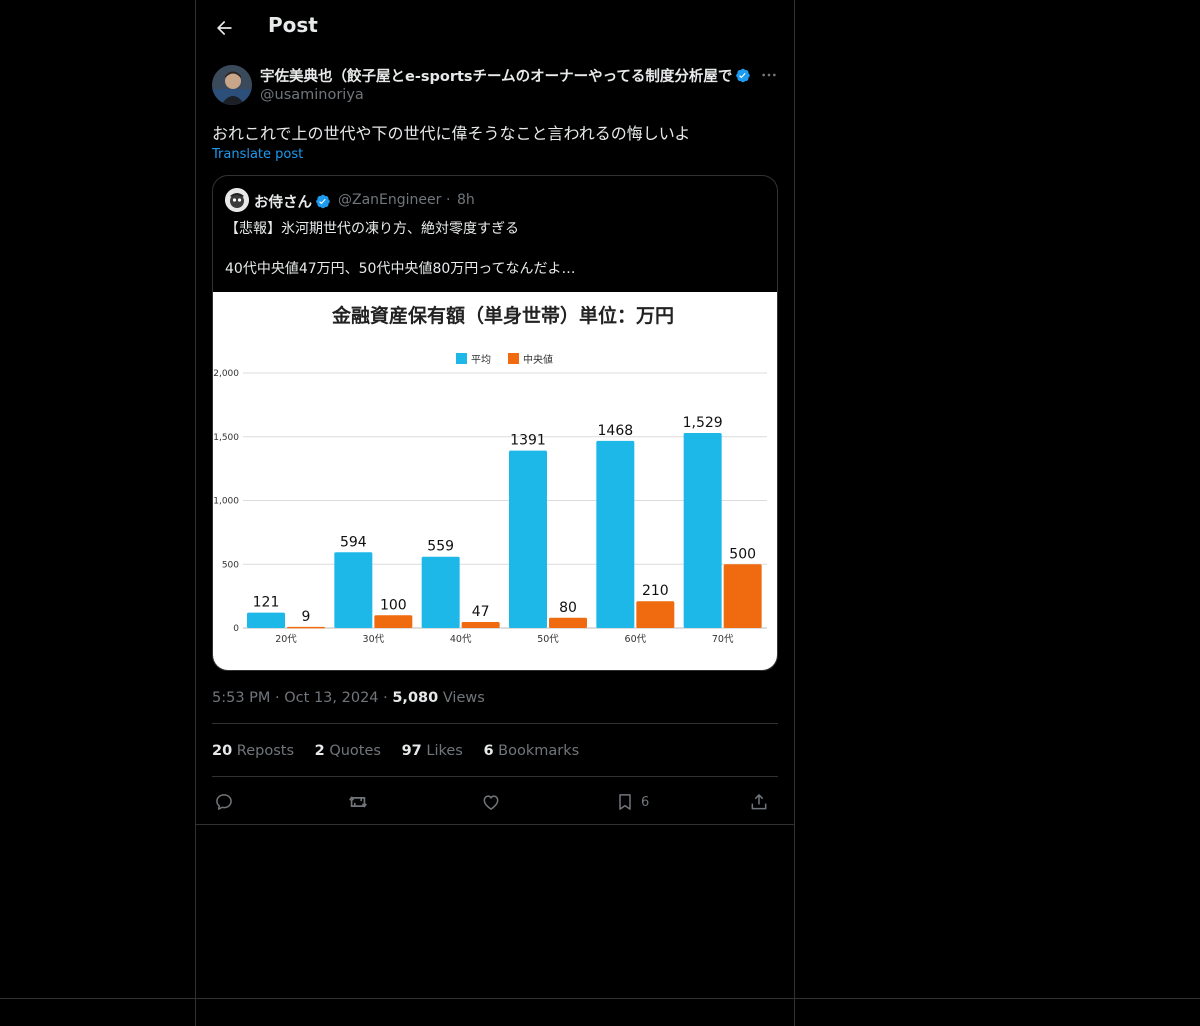 This screenshot has width=1200, height=1026. I want to click on y-tick-label: 1,500, so click(226, 438).